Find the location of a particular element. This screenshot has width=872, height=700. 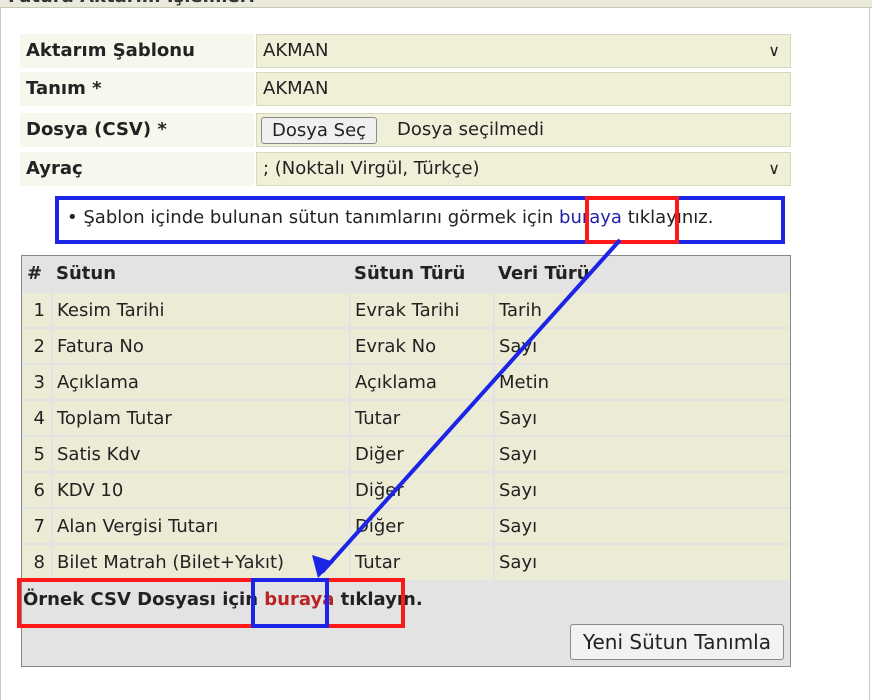

panel-title: Fatura Aktarım İşlemleri is located at coordinates (436, 4).